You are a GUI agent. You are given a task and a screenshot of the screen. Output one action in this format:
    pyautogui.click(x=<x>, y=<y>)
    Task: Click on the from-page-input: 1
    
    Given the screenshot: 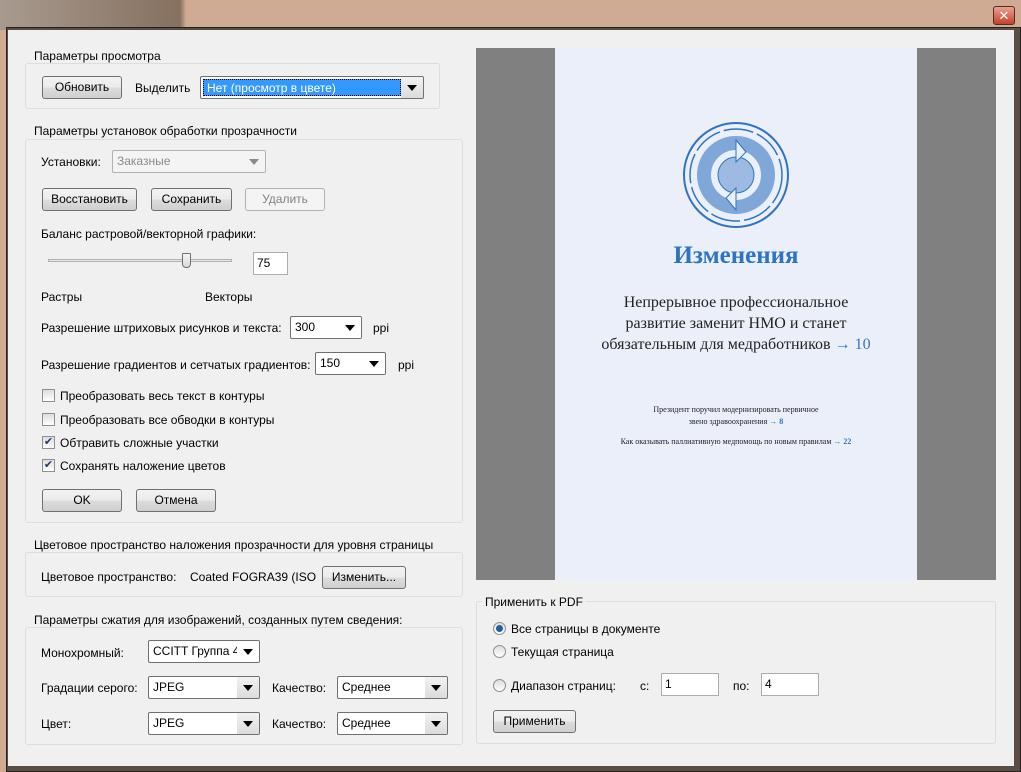 What is the action you would take?
    pyautogui.click(x=690, y=684)
    